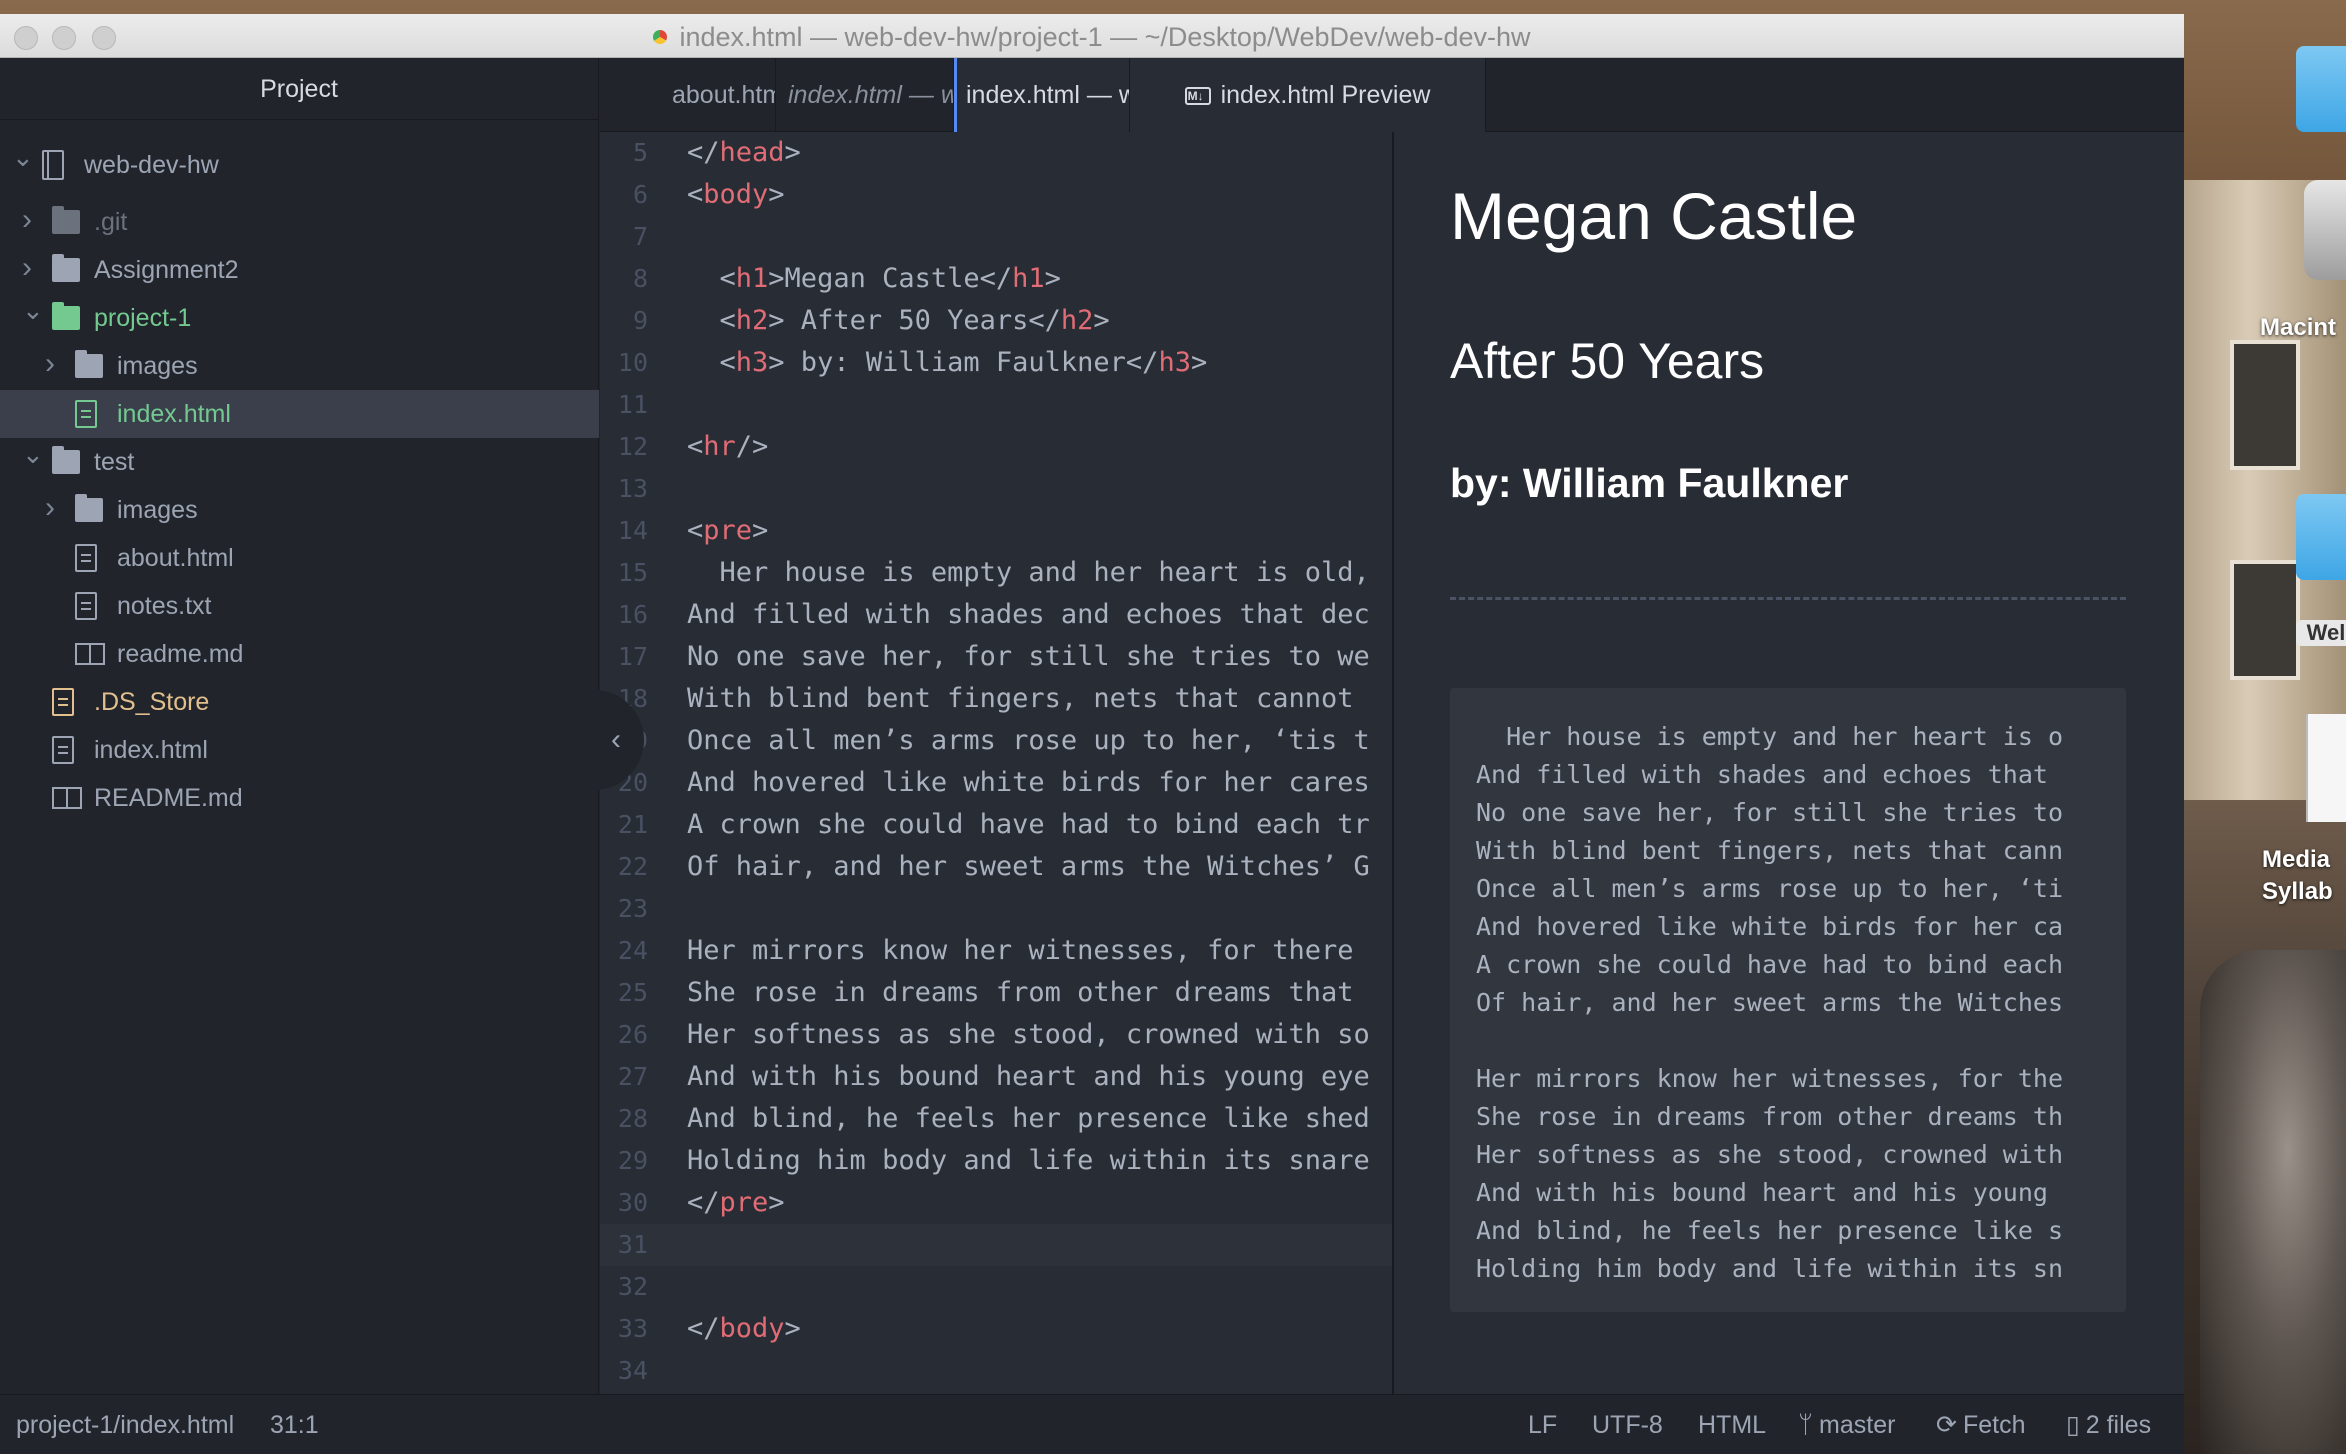 The height and width of the screenshot is (1454, 2346). I want to click on tree-item: .DS_Store, so click(299, 702).